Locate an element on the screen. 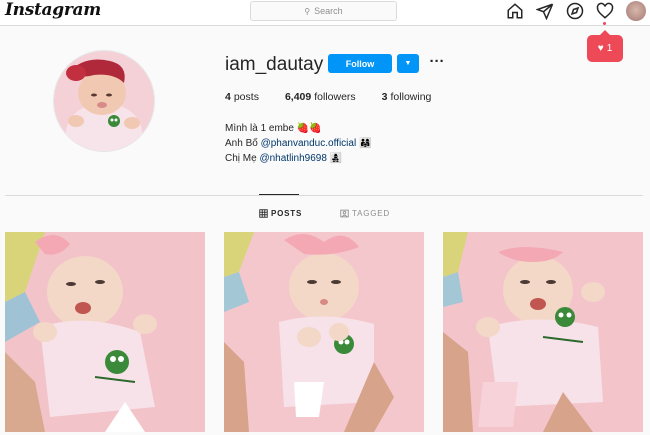 The image size is (650, 435). bio-line-1: Mình là 1 embe 🍓🍓 is located at coordinates (273, 128).